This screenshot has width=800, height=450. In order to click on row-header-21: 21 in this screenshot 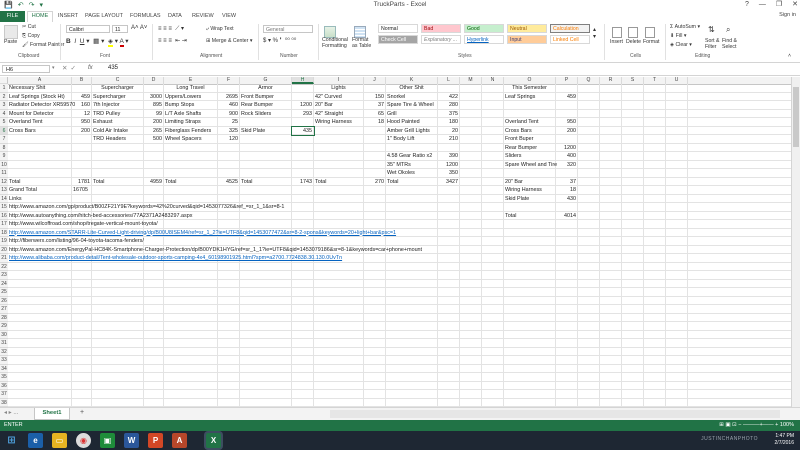, I will do `click(4, 258)`.